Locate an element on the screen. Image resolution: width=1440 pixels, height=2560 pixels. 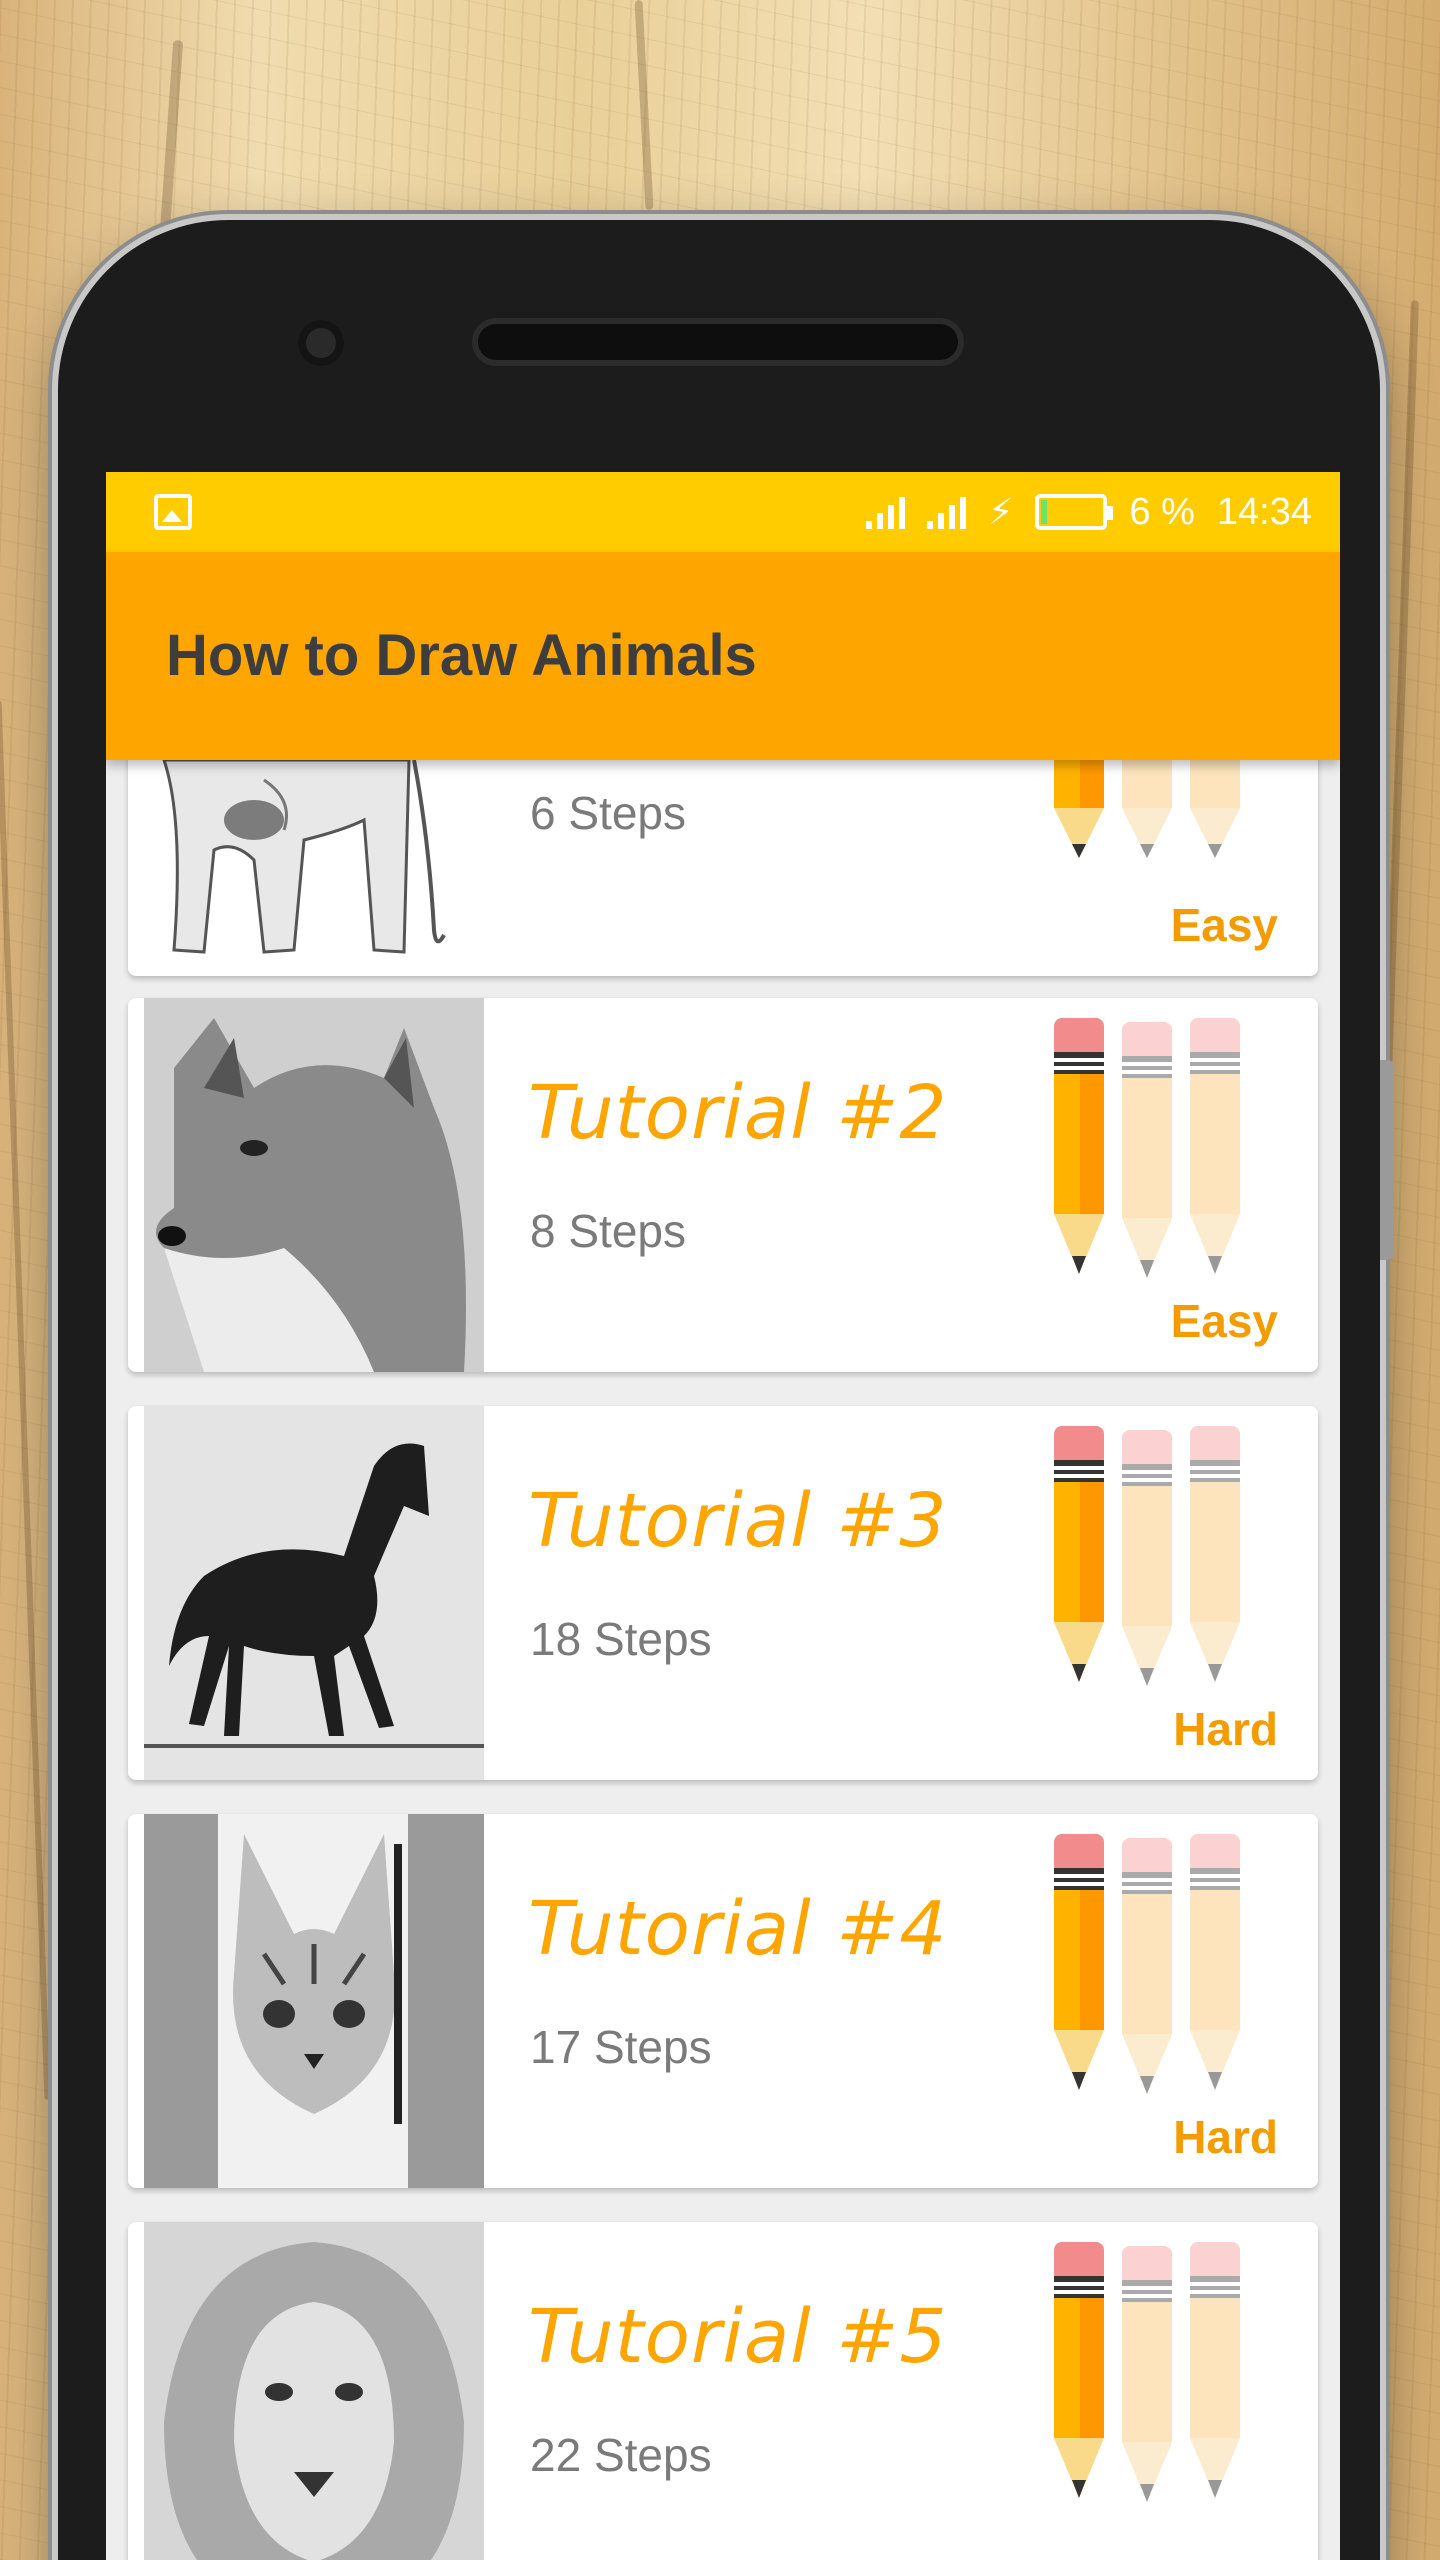
earpiece-speaker is located at coordinates (718, 342).